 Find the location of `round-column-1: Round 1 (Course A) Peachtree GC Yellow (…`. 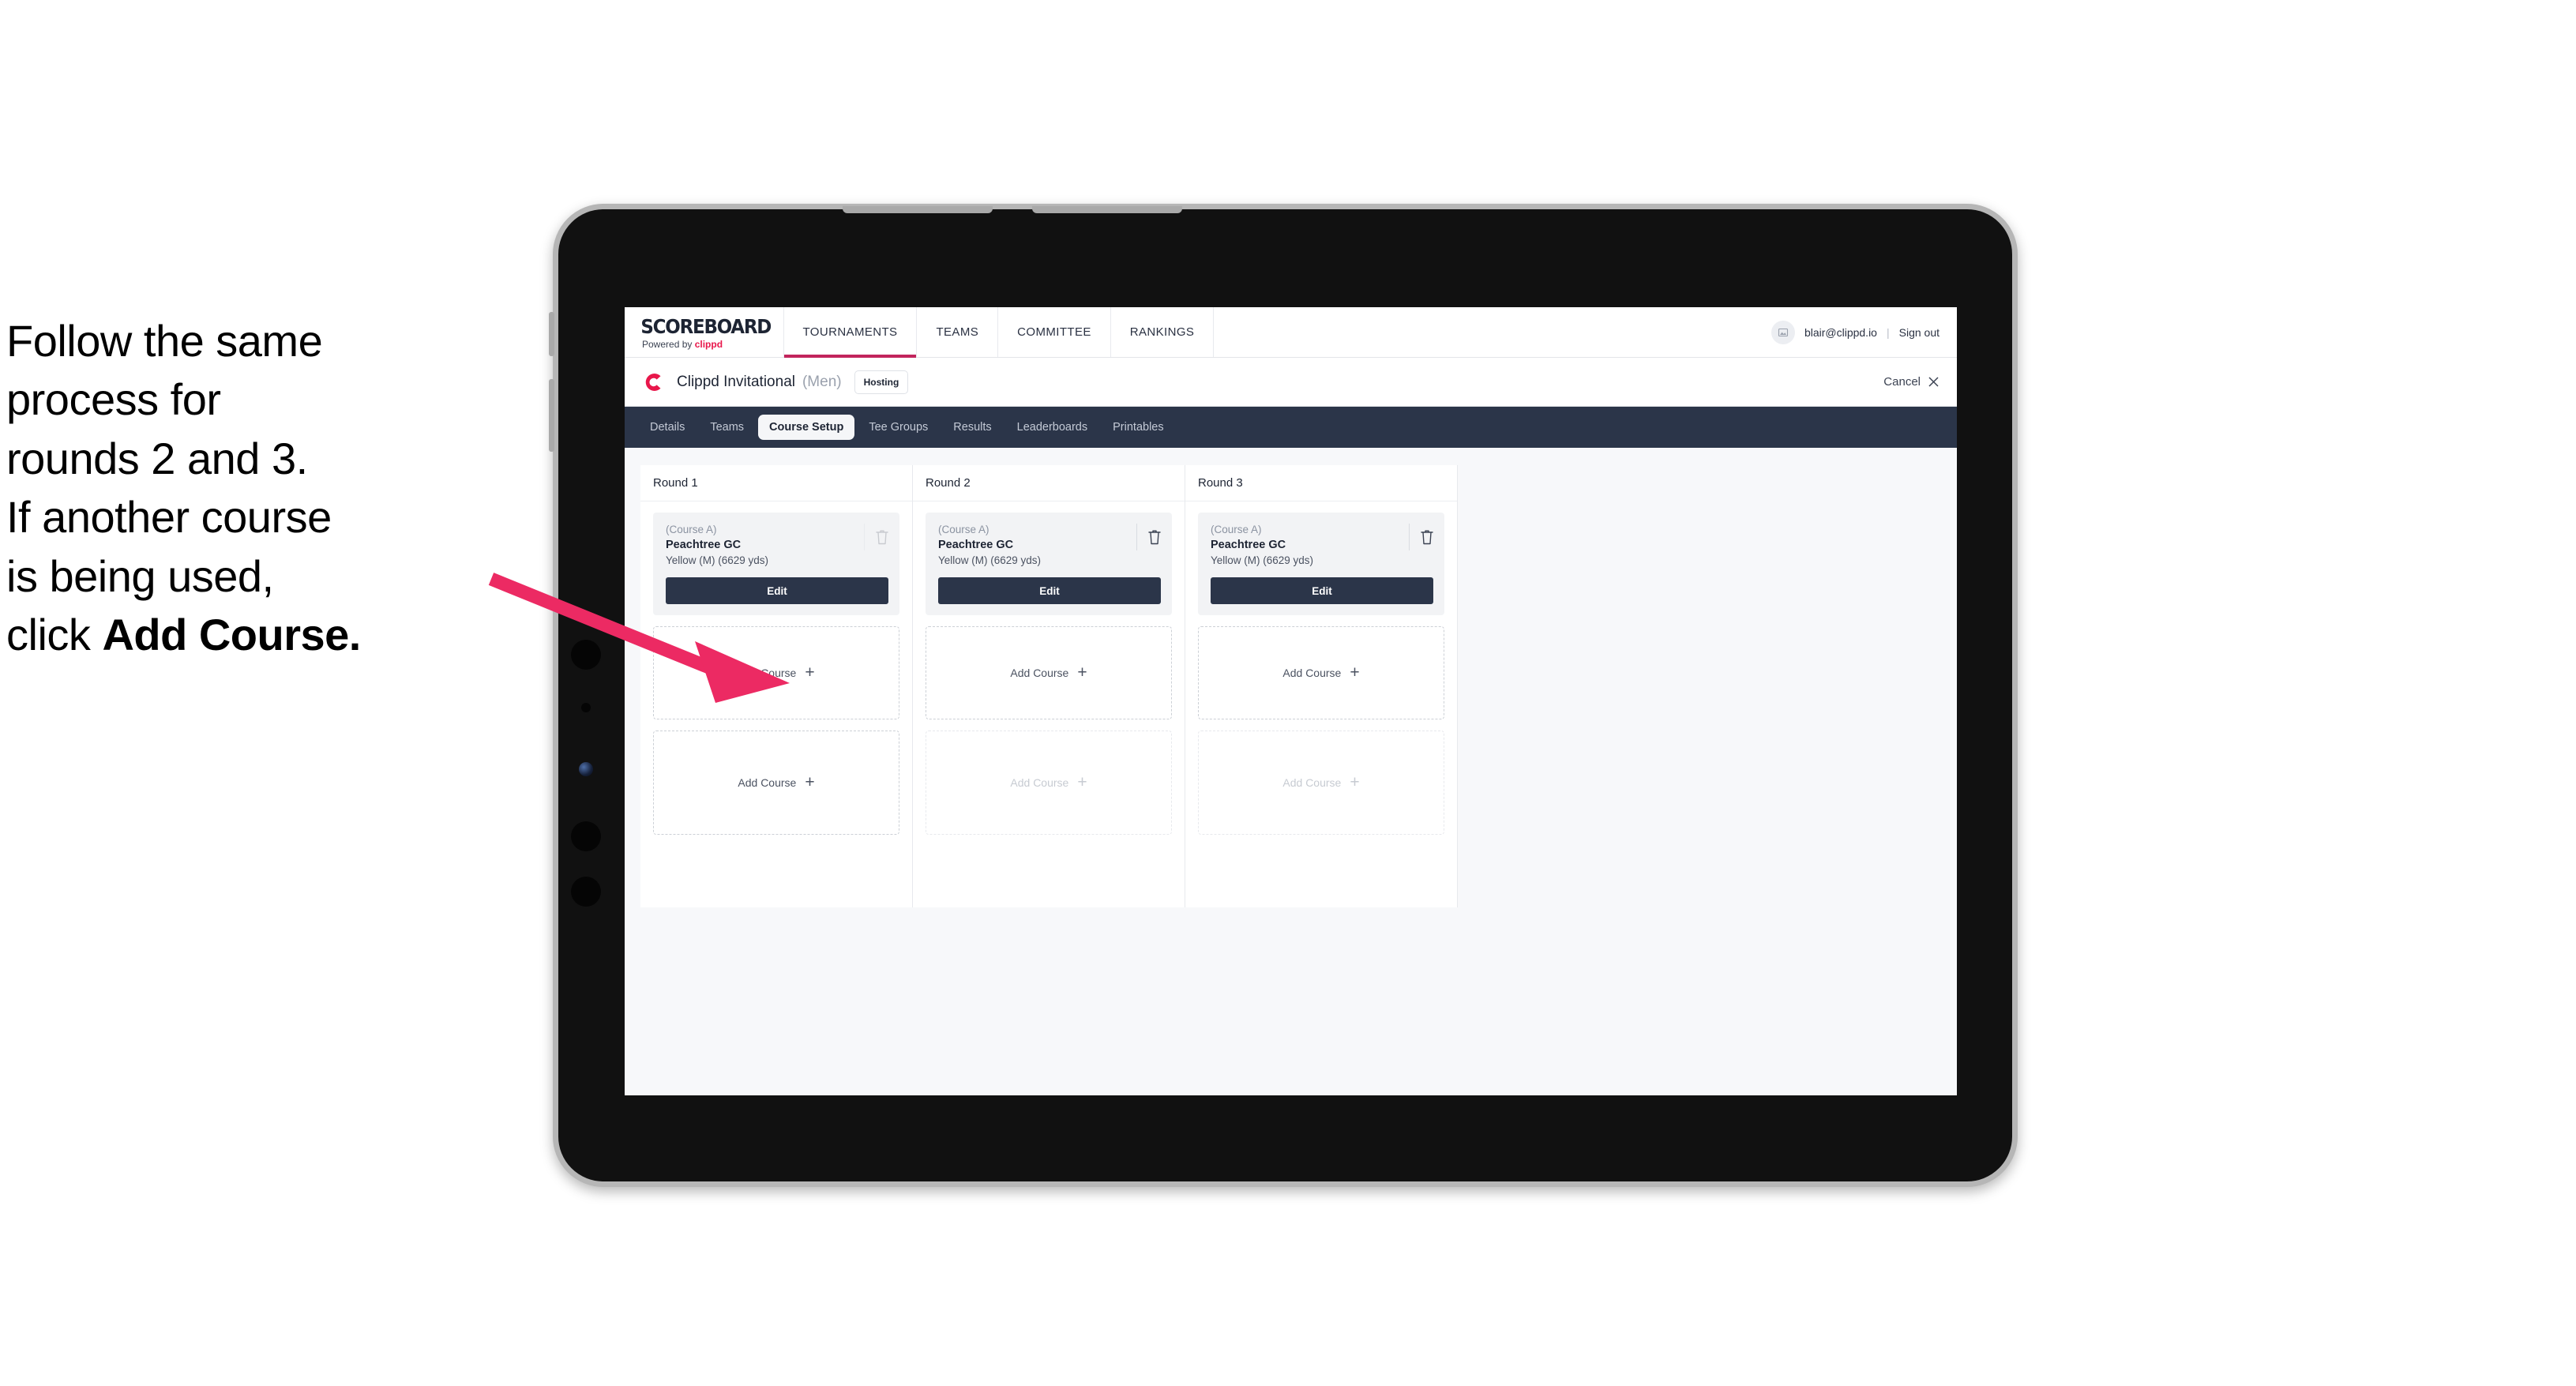

round-column-1: Round 1 (Course A) Peachtree GC Yellow (… is located at coordinates (776, 686).